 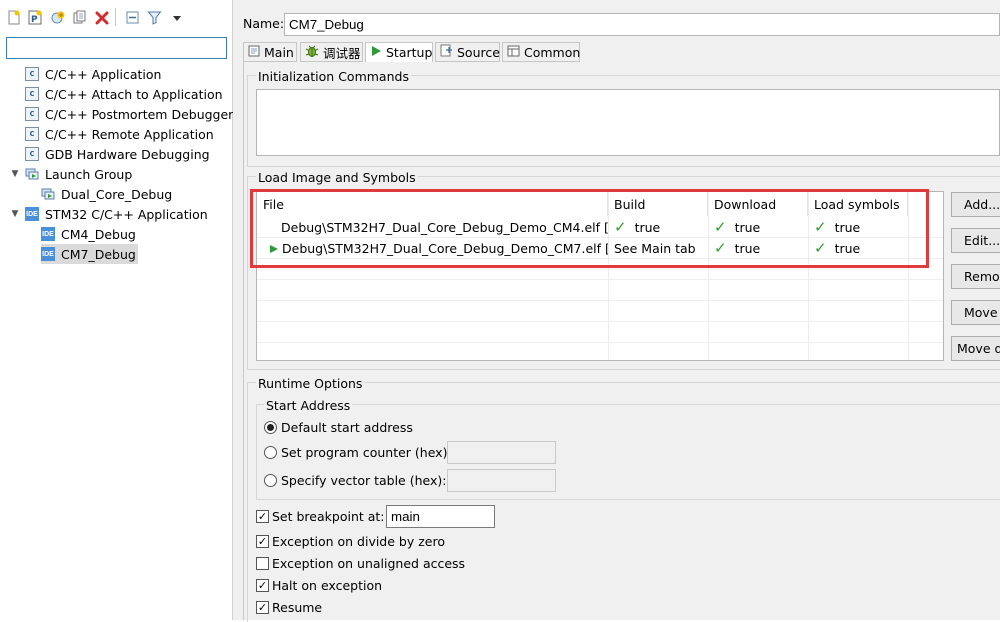 I want to click on tree-item-label: GDB Hardware Debugging, so click(x=127, y=154).